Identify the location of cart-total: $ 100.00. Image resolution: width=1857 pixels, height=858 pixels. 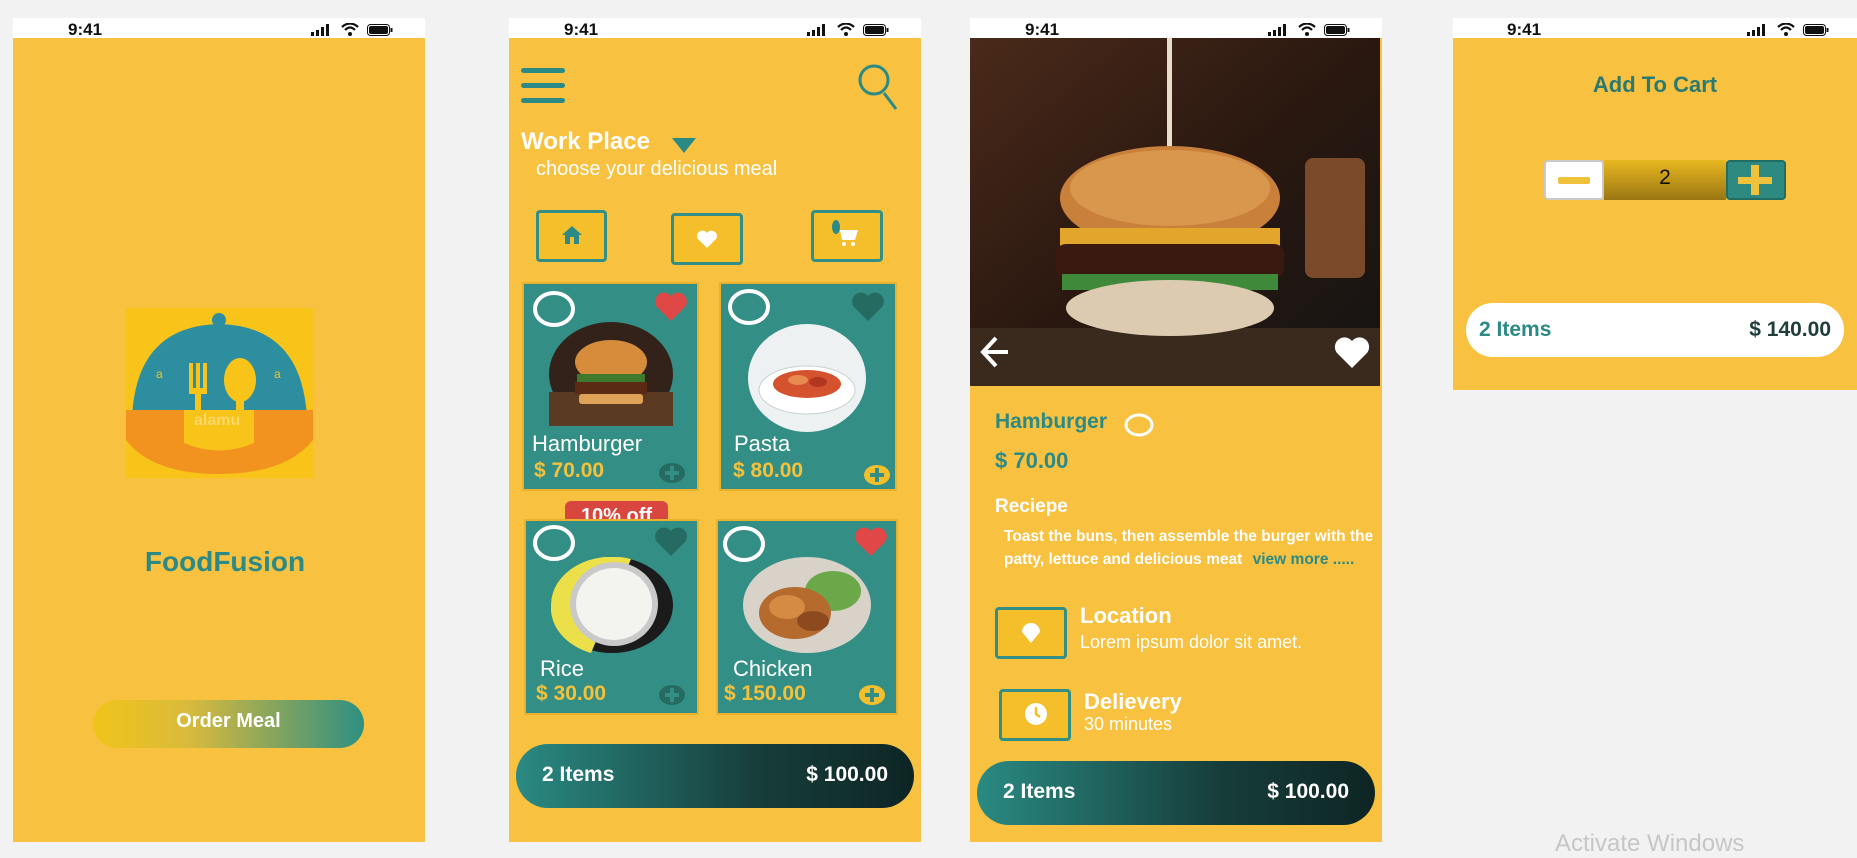
(847, 774).